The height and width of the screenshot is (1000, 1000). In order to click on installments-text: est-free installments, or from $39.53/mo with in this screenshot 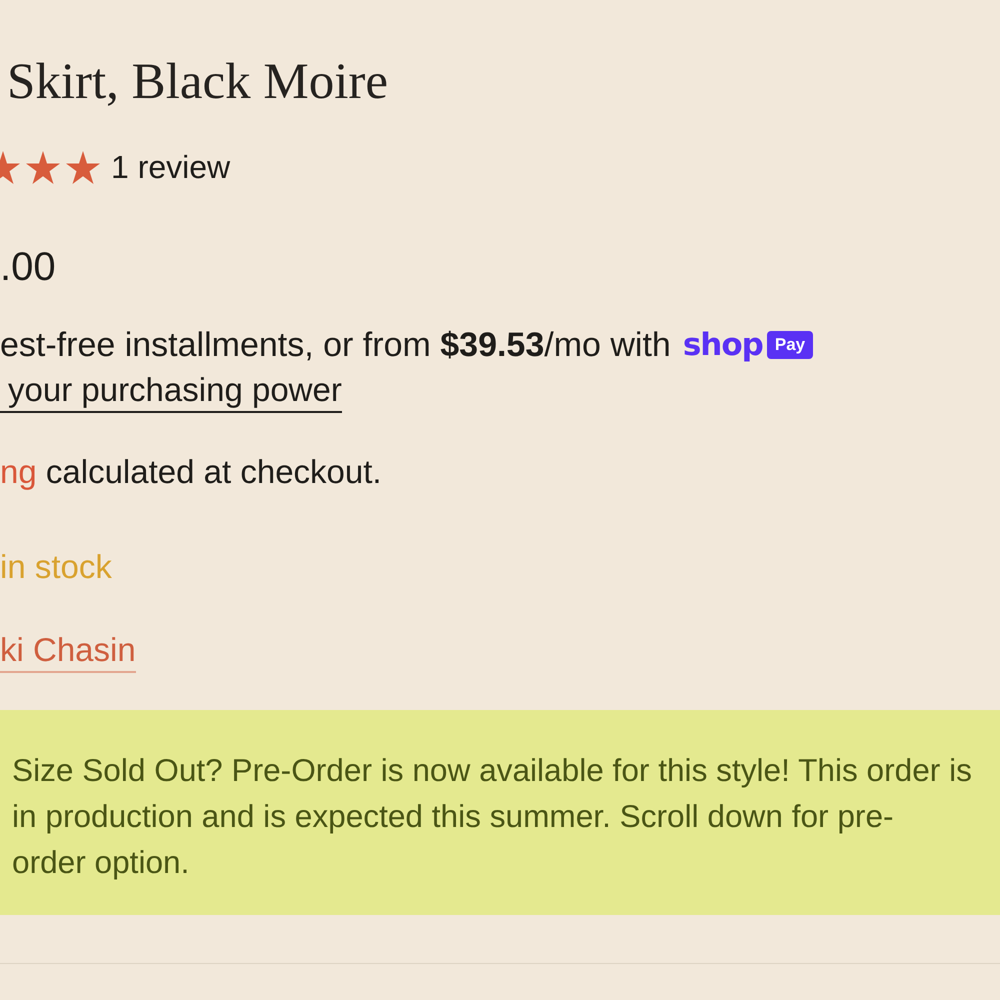, I will do `click(335, 345)`.